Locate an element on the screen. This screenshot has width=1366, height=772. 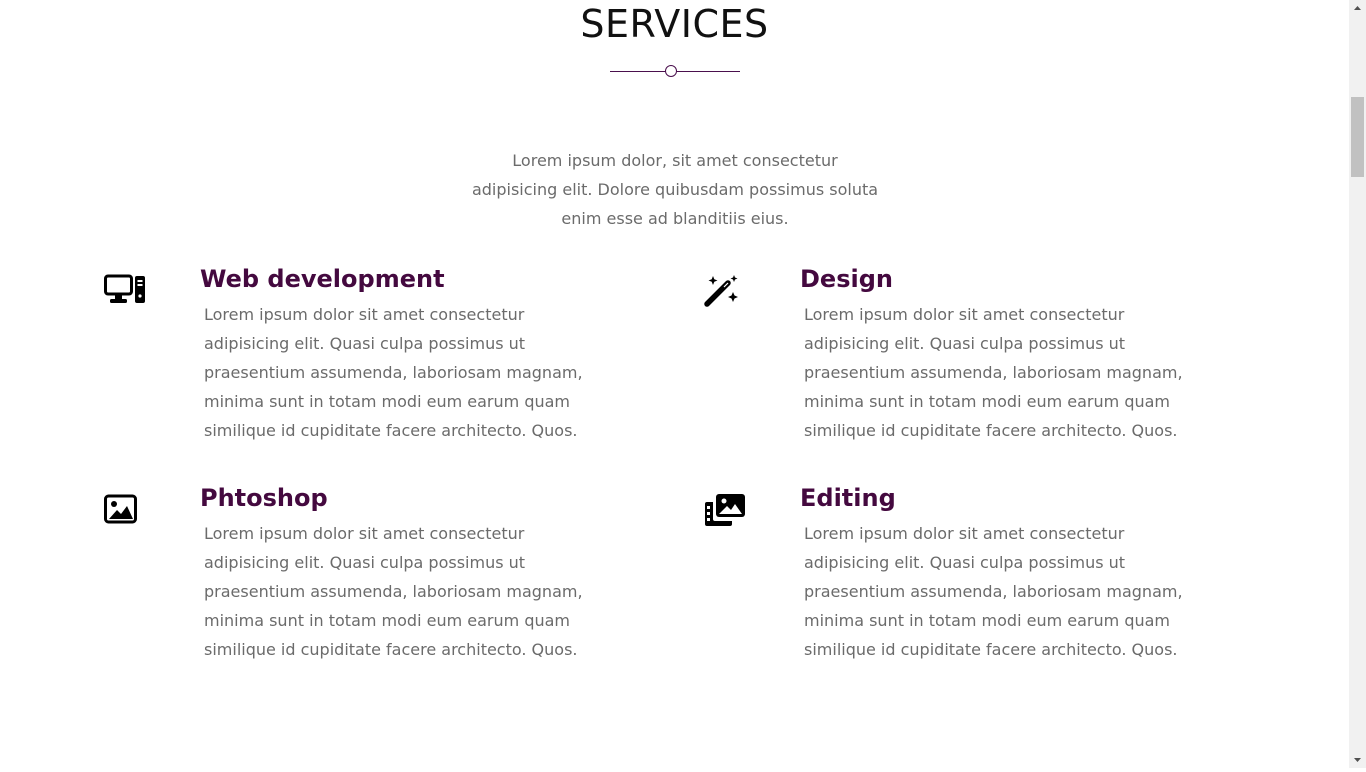
photo-film-icon is located at coordinates (726, 511).